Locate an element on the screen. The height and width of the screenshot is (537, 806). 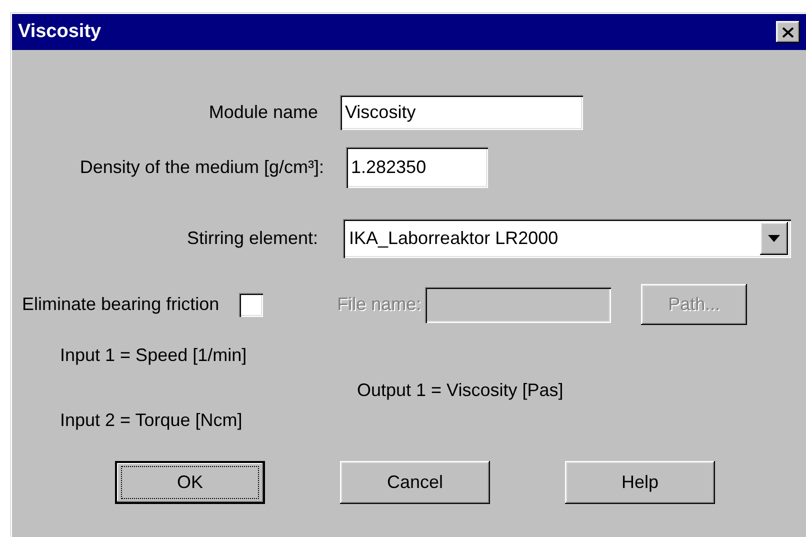
text-field: Viscosity is located at coordinates (461, 112).